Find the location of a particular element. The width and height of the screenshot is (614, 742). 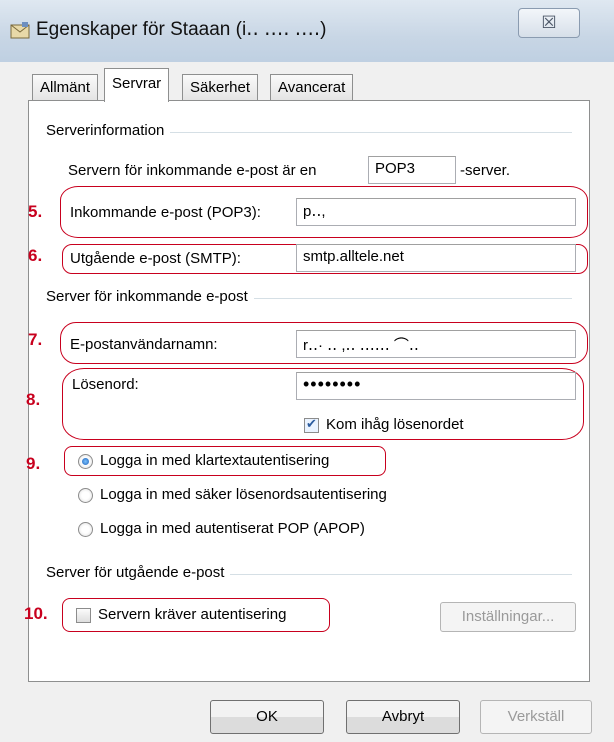

incoming-type-field: POP3 is located at coordinates (412, 170).